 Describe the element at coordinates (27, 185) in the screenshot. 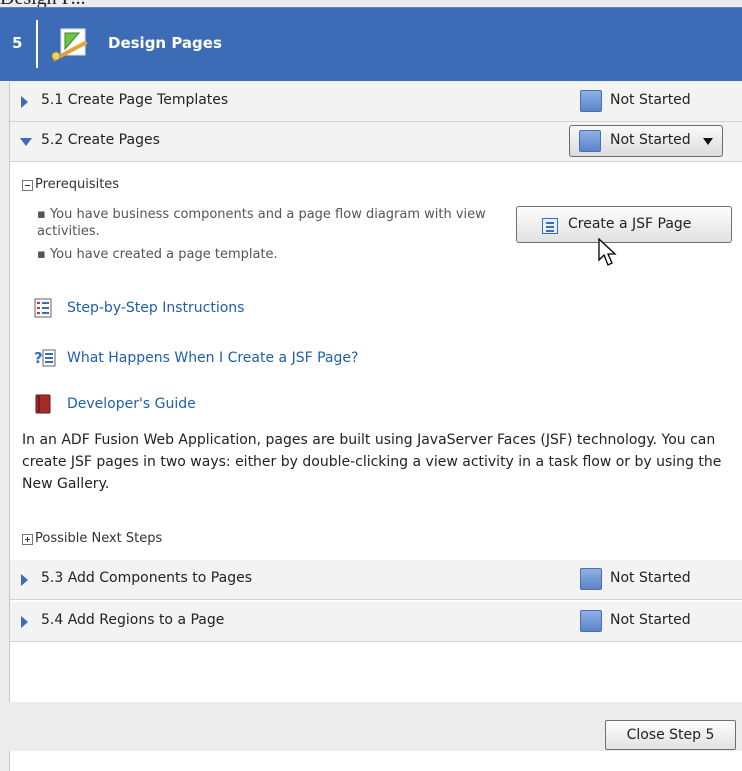

I see `collapse-prerequisites-icon` at that location.